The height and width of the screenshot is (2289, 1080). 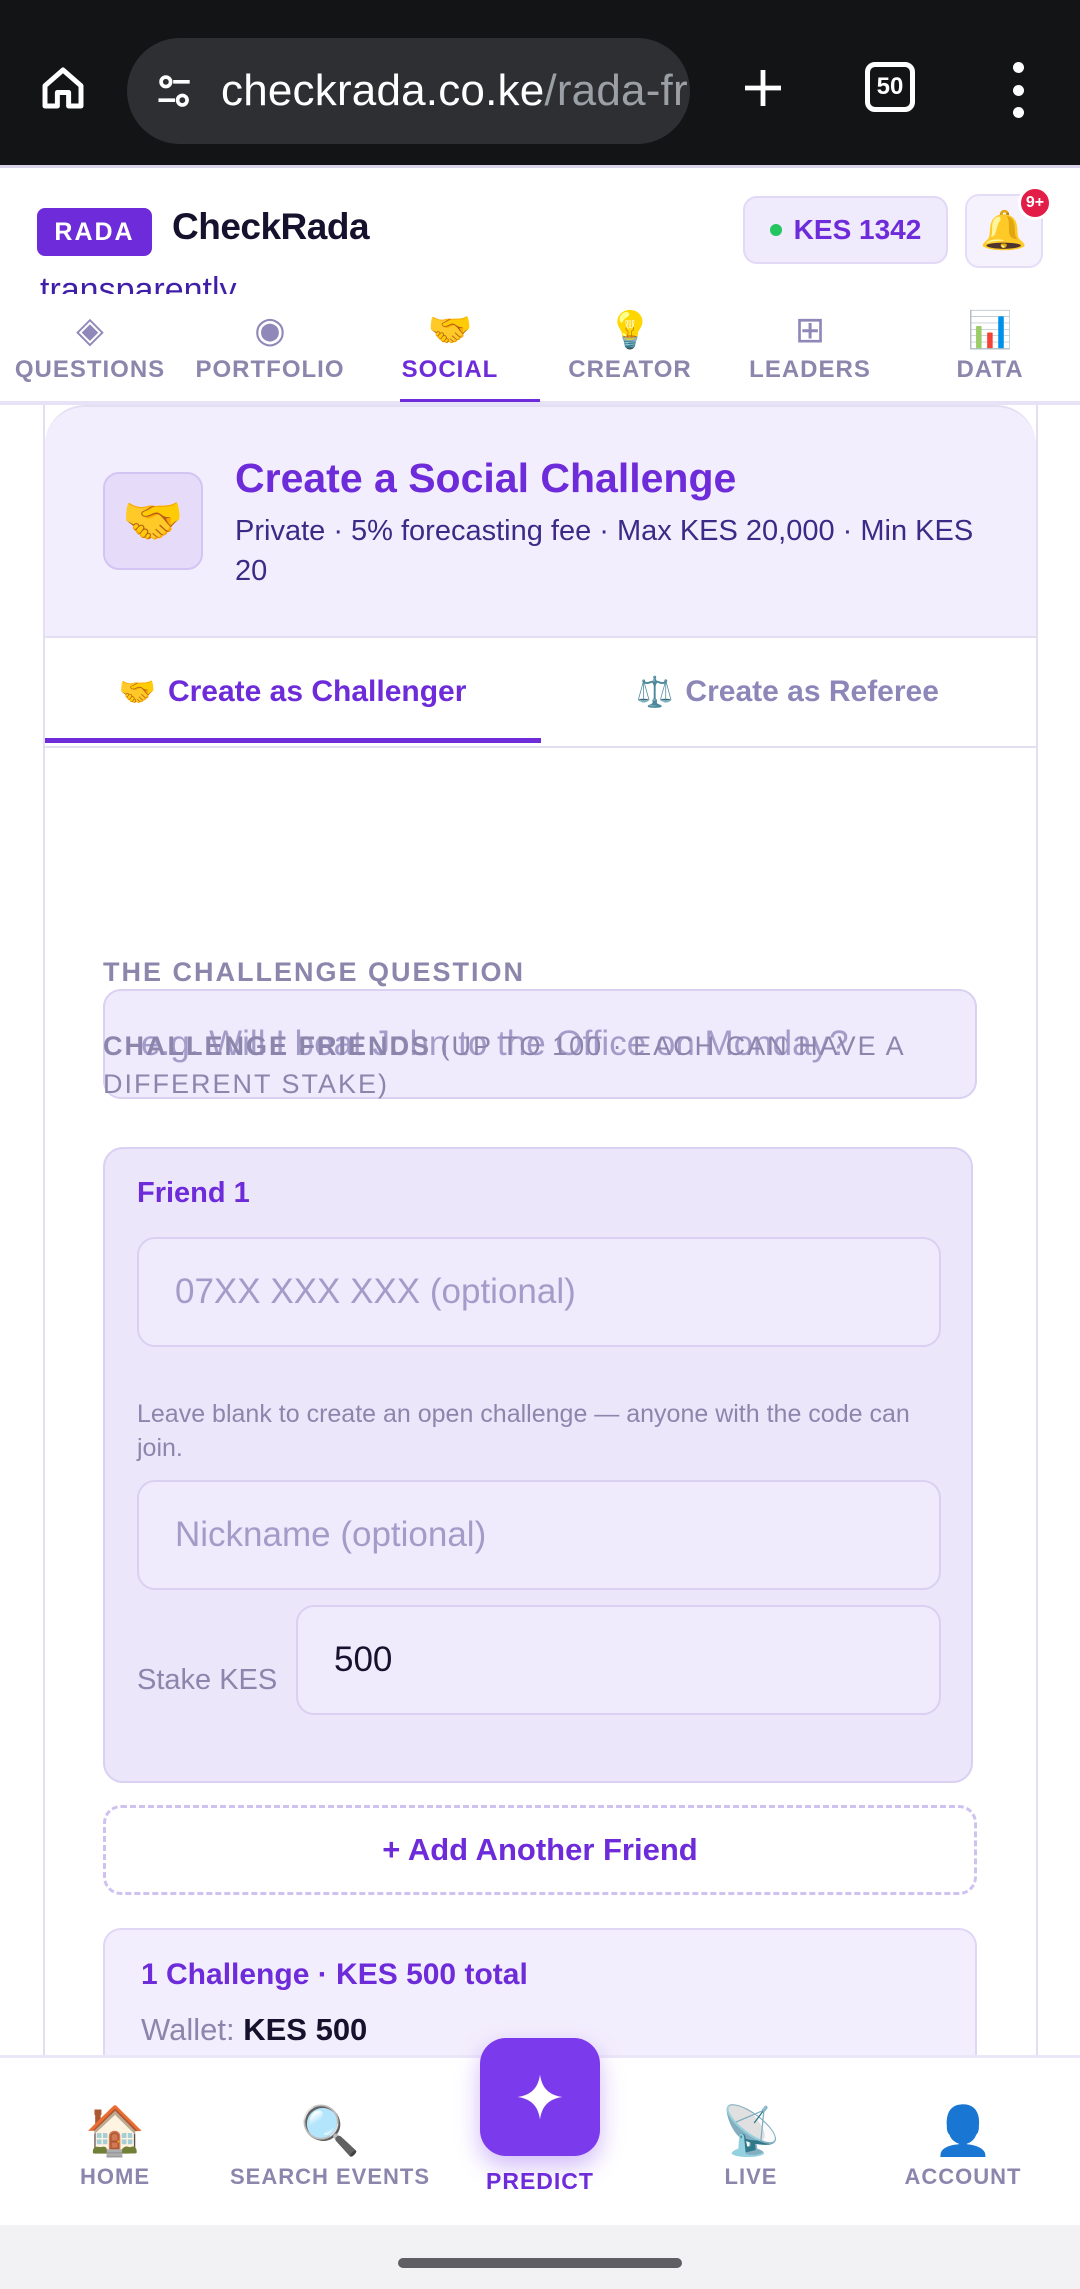 I want to click on tab-data: 📊 DATA, so click(x=990, y=348).